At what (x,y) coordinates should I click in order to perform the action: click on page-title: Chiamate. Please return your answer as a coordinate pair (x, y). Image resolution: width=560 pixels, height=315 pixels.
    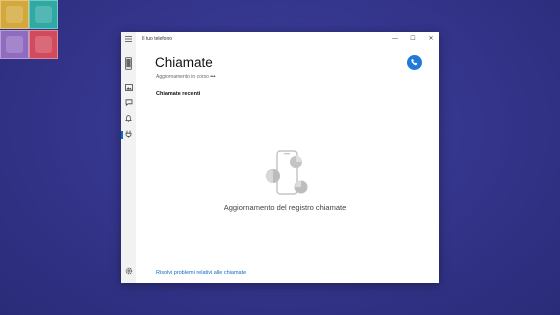
    Looking at the image, I should click on (184, 62).